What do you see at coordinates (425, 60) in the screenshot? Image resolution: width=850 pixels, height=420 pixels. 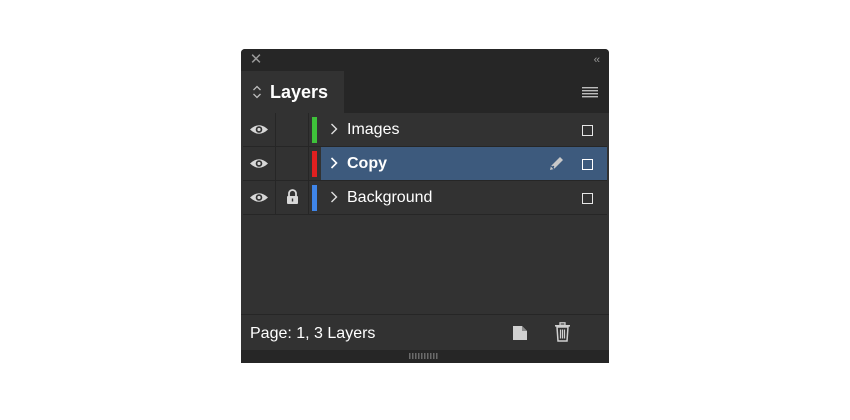 I see `panel-title-bar: ✕ ‹‹` at bounding box center [425, 60].